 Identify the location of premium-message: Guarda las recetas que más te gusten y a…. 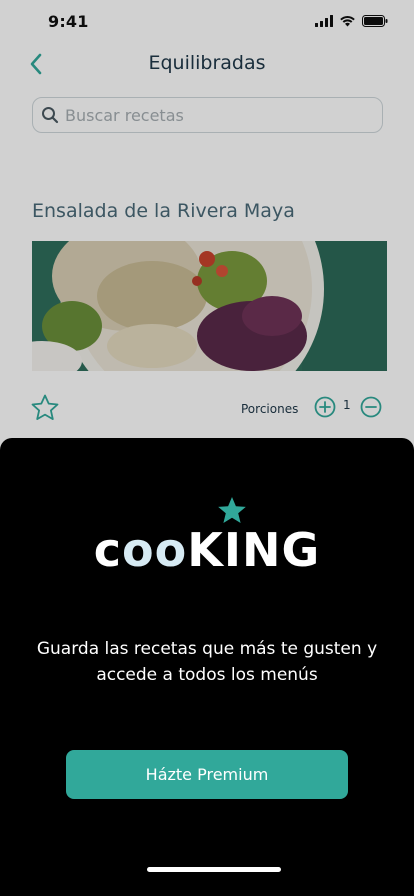
(207, 662).